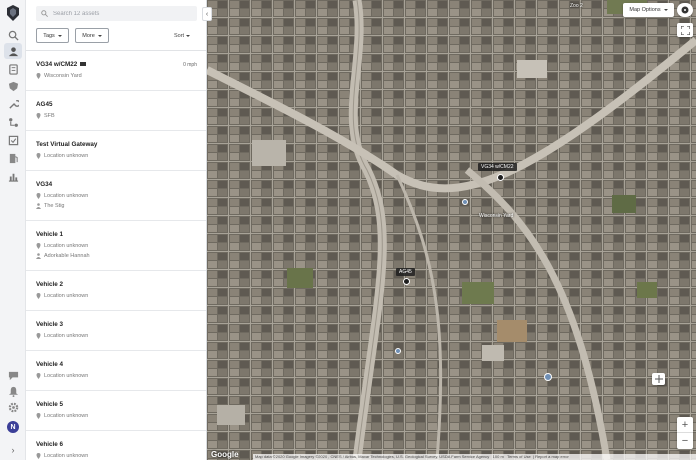 This screenshot has height=460, width=696. I want to click on zoom-control: + −, so click(685, 433).